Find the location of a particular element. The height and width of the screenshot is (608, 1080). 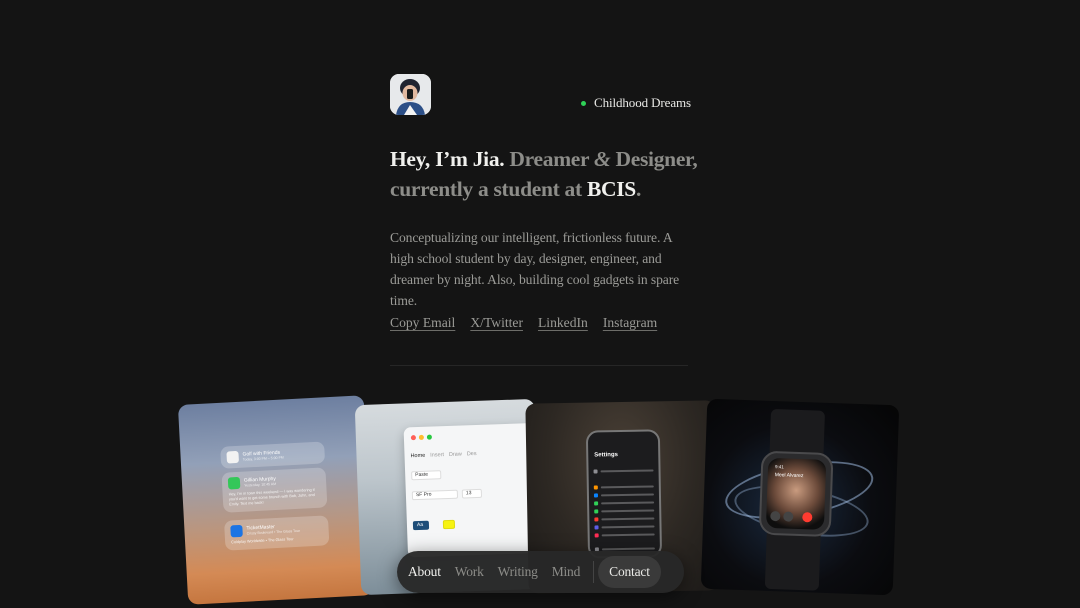

phone-screen-title: Settings is located at coordinates (606, 455).